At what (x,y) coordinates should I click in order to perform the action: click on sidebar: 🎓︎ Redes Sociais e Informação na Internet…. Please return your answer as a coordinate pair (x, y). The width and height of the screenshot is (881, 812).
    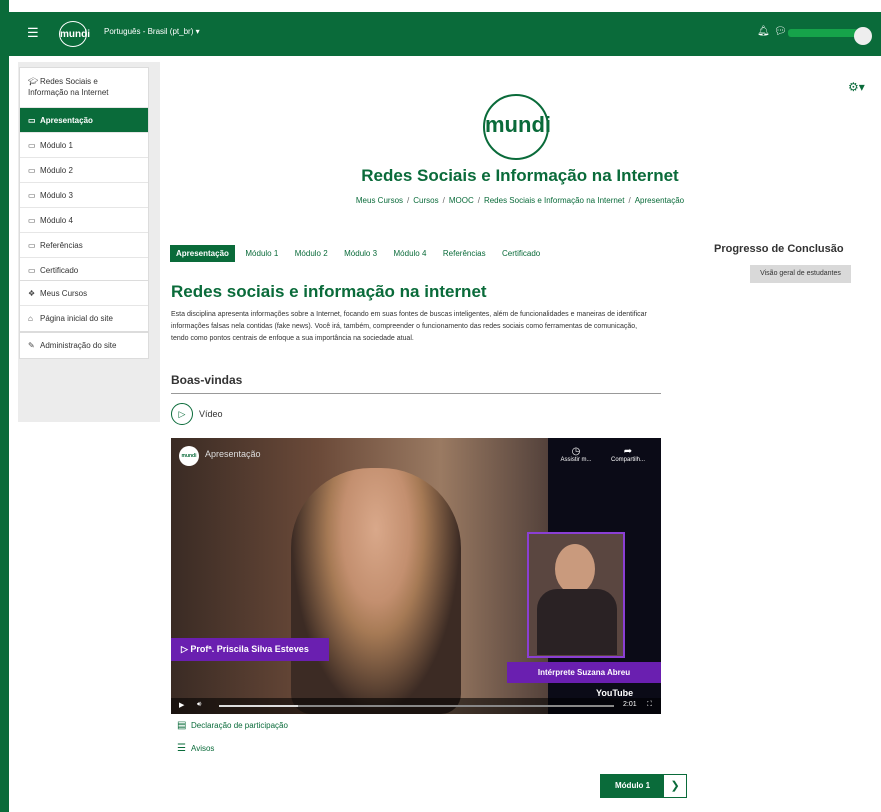
    Looking at the image, I should click on (89, 242).